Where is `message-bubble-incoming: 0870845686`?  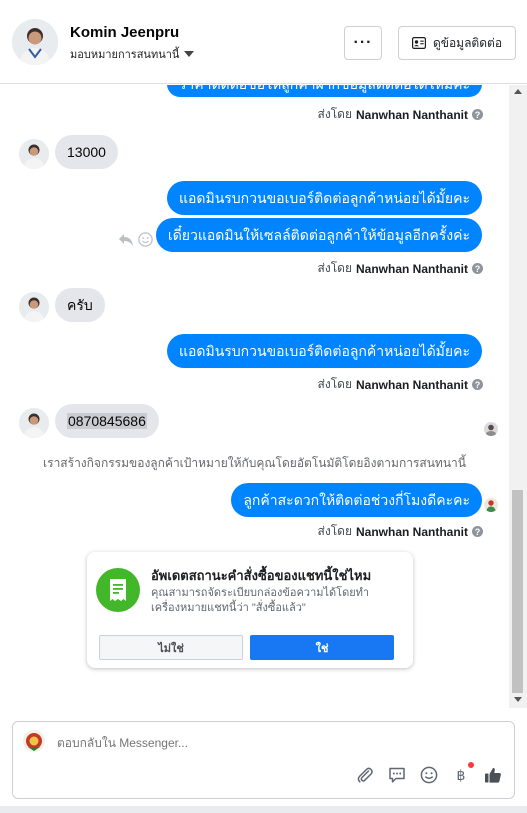
message-bubble-incoming: 0870845686 is located at coordinates (107, 421).